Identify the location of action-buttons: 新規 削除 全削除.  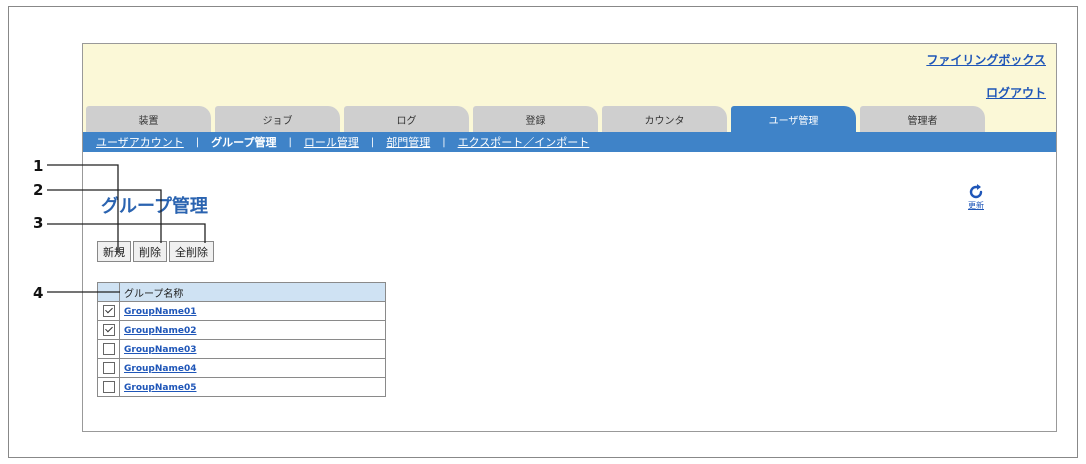
(156, 251).